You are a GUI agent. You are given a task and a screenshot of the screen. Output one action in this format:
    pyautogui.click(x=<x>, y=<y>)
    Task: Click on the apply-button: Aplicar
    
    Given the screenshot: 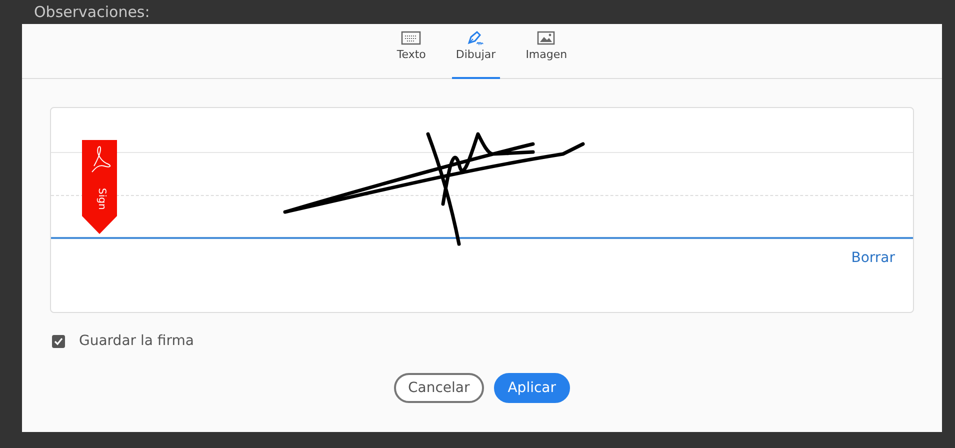 What is the action you would take?
    pyautogui.click(x=532, y=388)
    